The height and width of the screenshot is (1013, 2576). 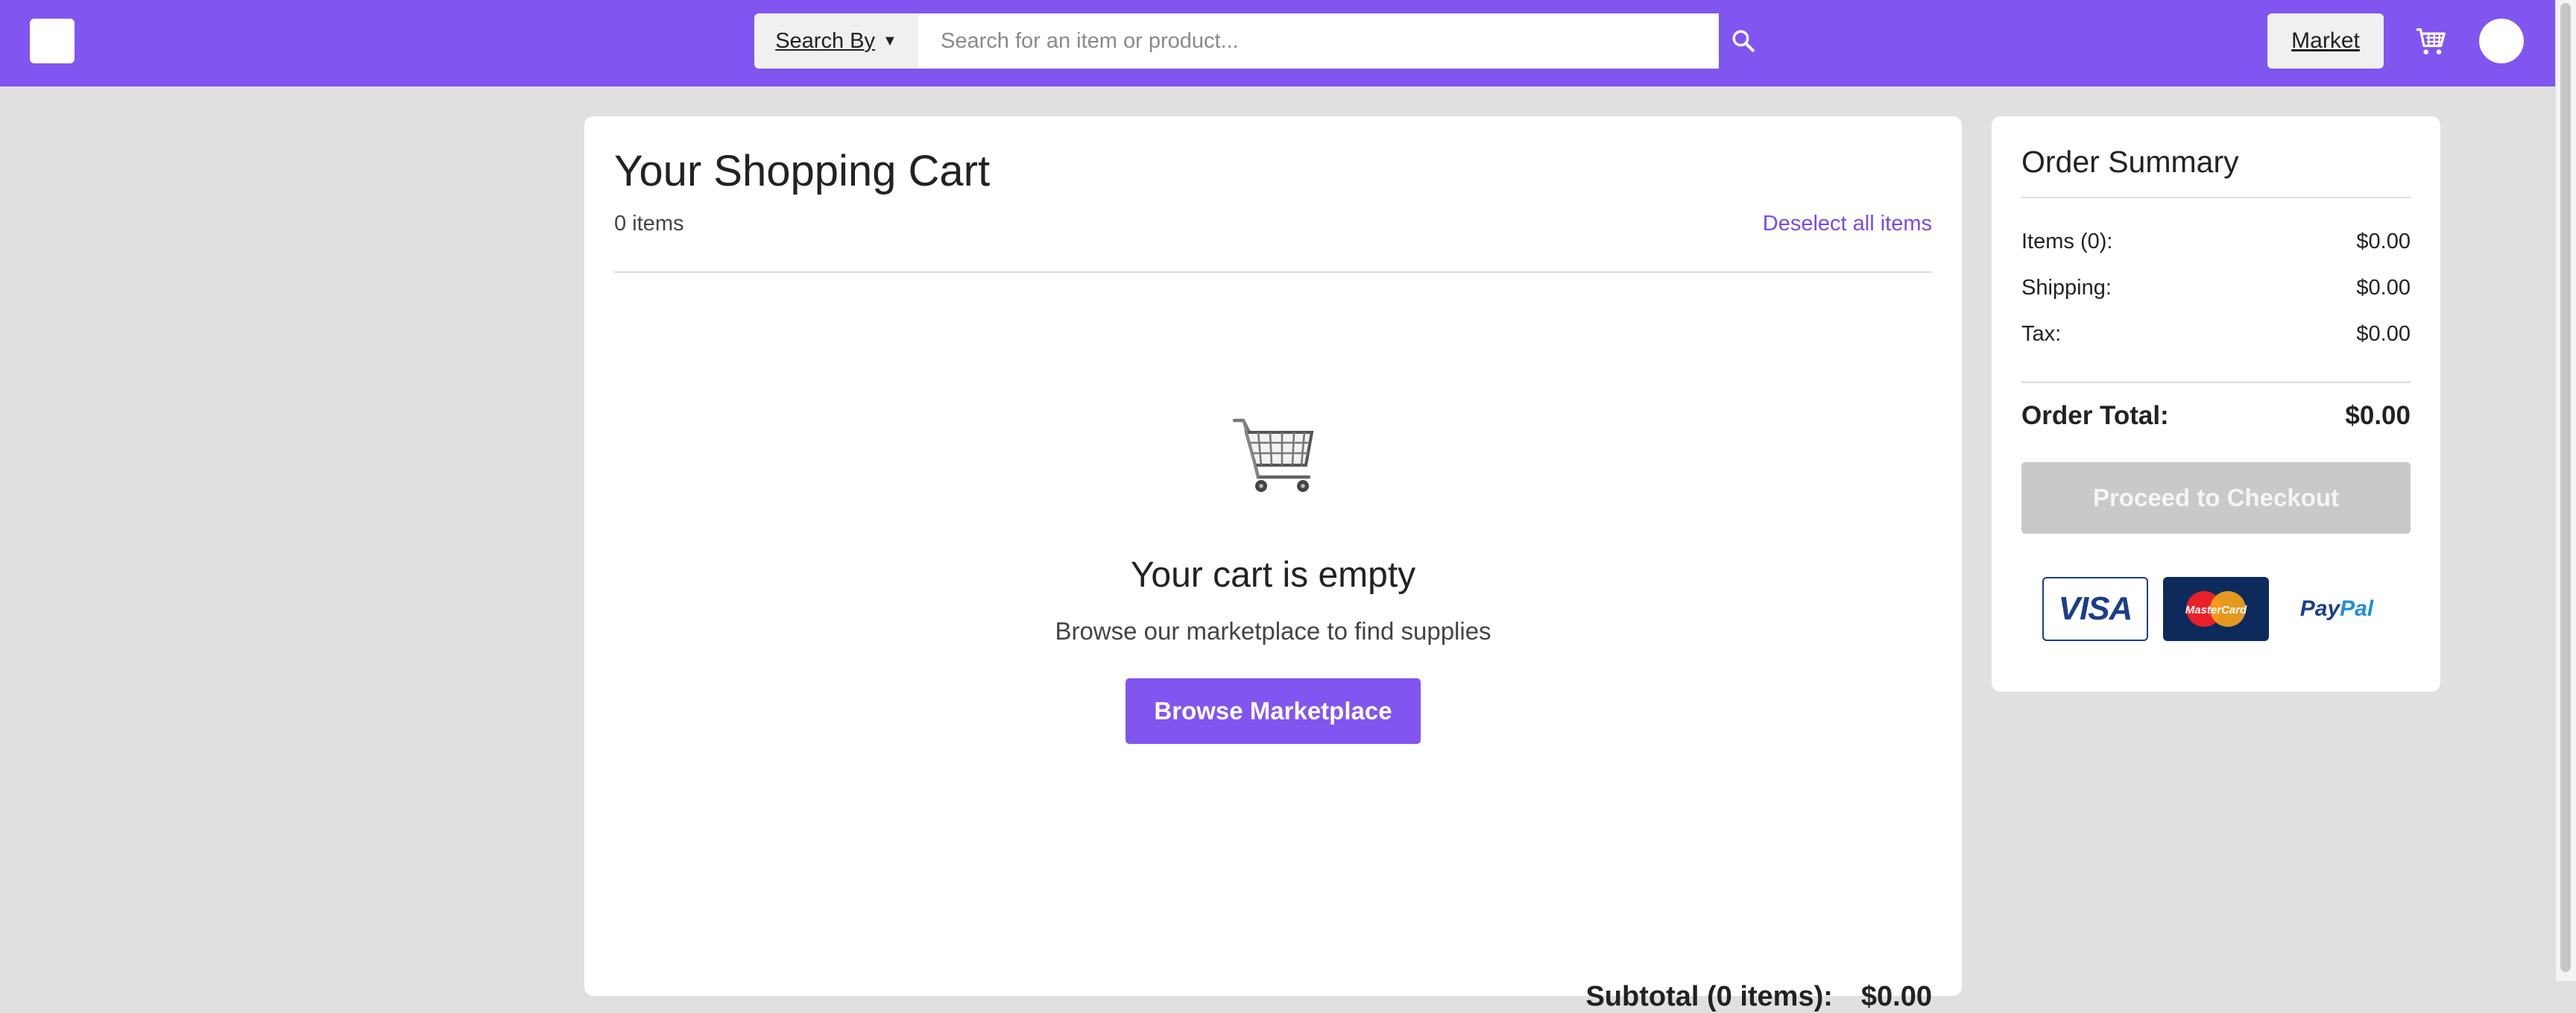 I want to click on subtotal-value: $0.00, so click(x=1896, y=996).